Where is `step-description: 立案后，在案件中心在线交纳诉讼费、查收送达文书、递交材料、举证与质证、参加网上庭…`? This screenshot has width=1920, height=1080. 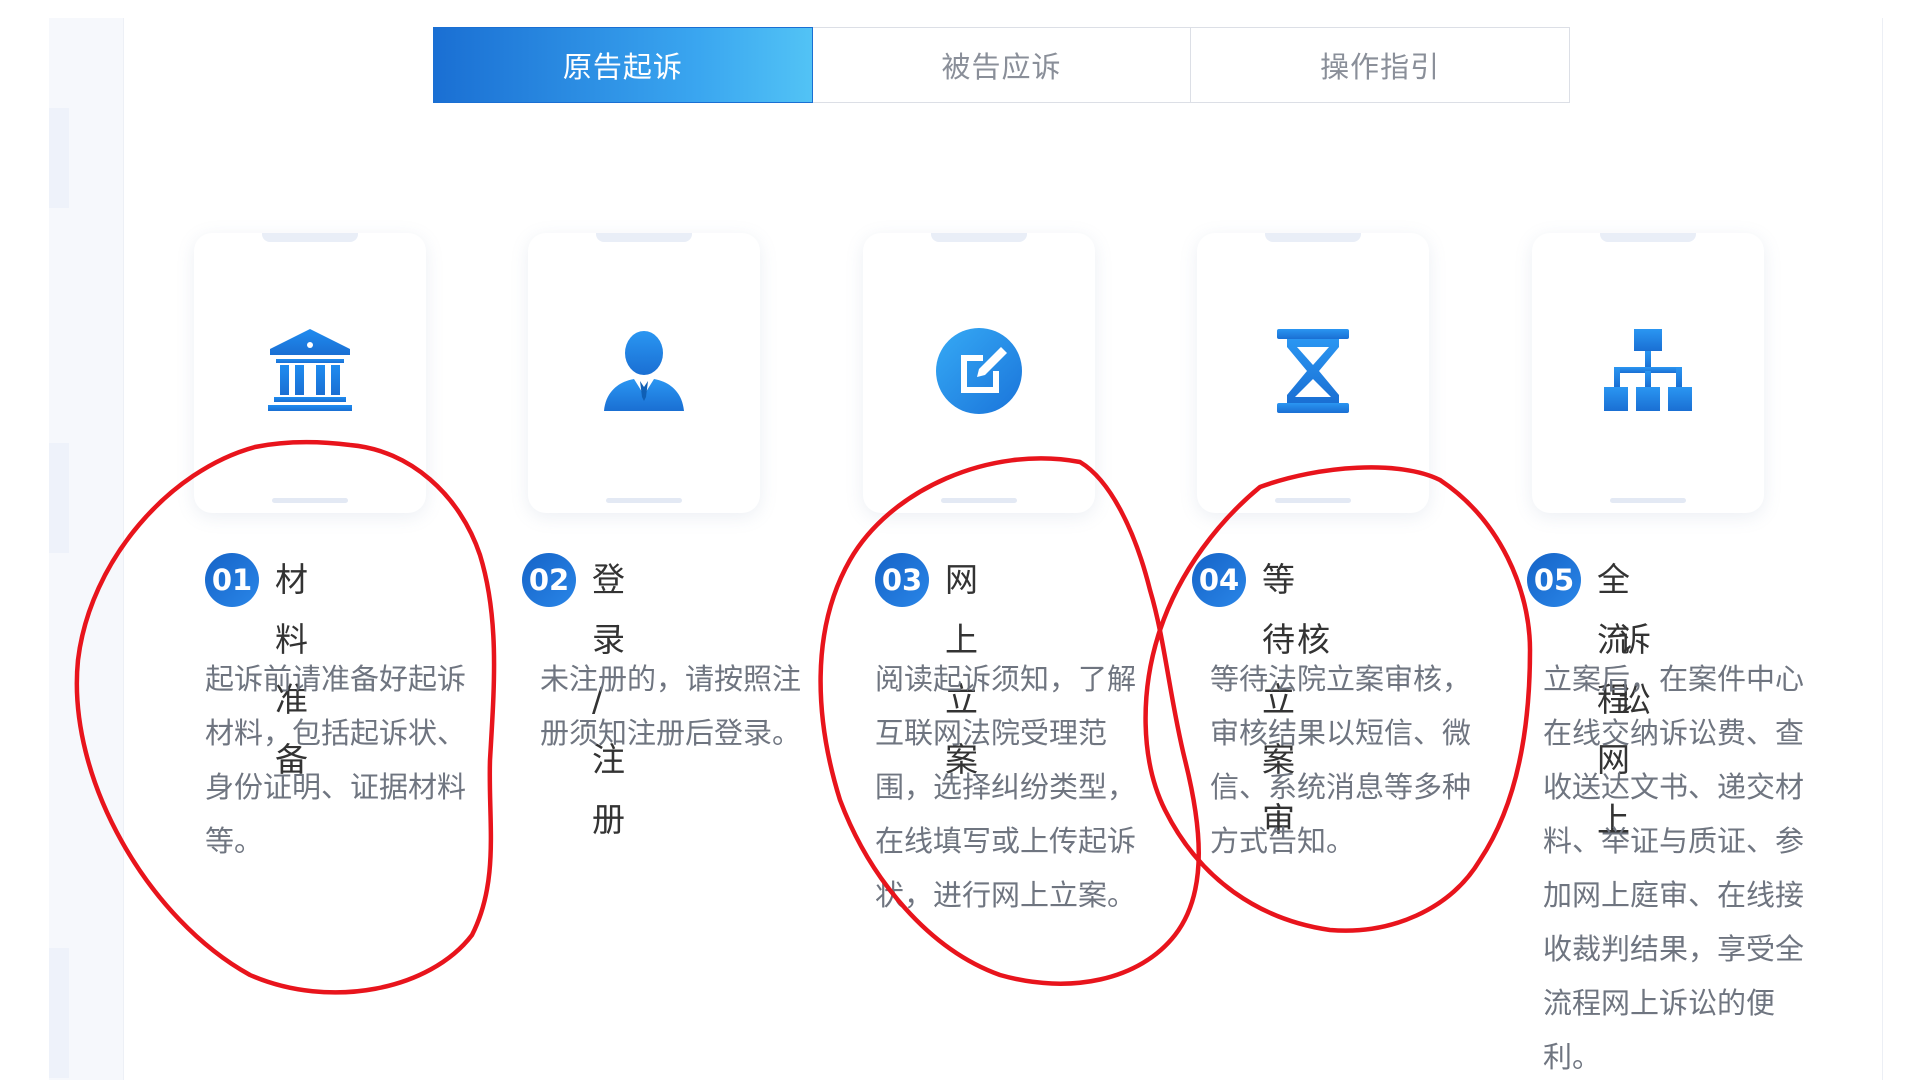
step-description: 立案后，在案件中心在线交纳诉讼费、查收送达文书、递交材料、举证与质证、参加网上庭… is located at coordinates (1674, 868).